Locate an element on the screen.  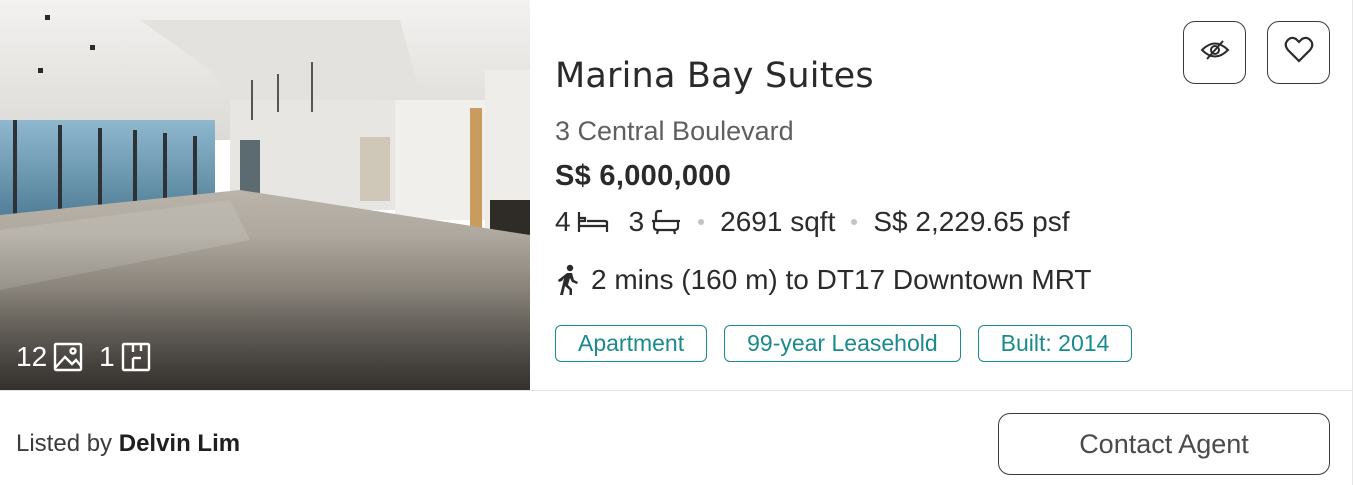
bathroom-count: 3 is located at coordinates (636, 221).